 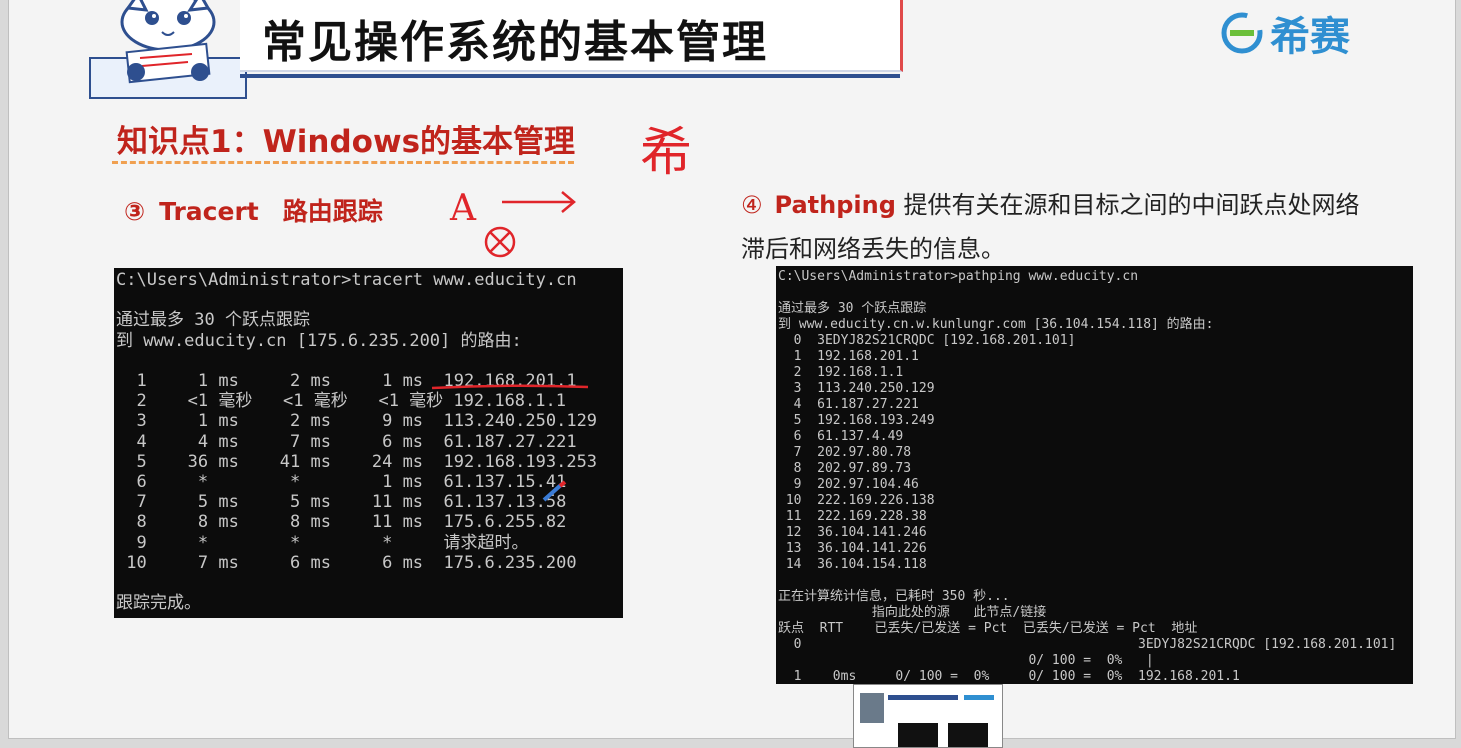 I want to click on terminal-line: 12 36.104.141.246, so click(x=852, y=532).